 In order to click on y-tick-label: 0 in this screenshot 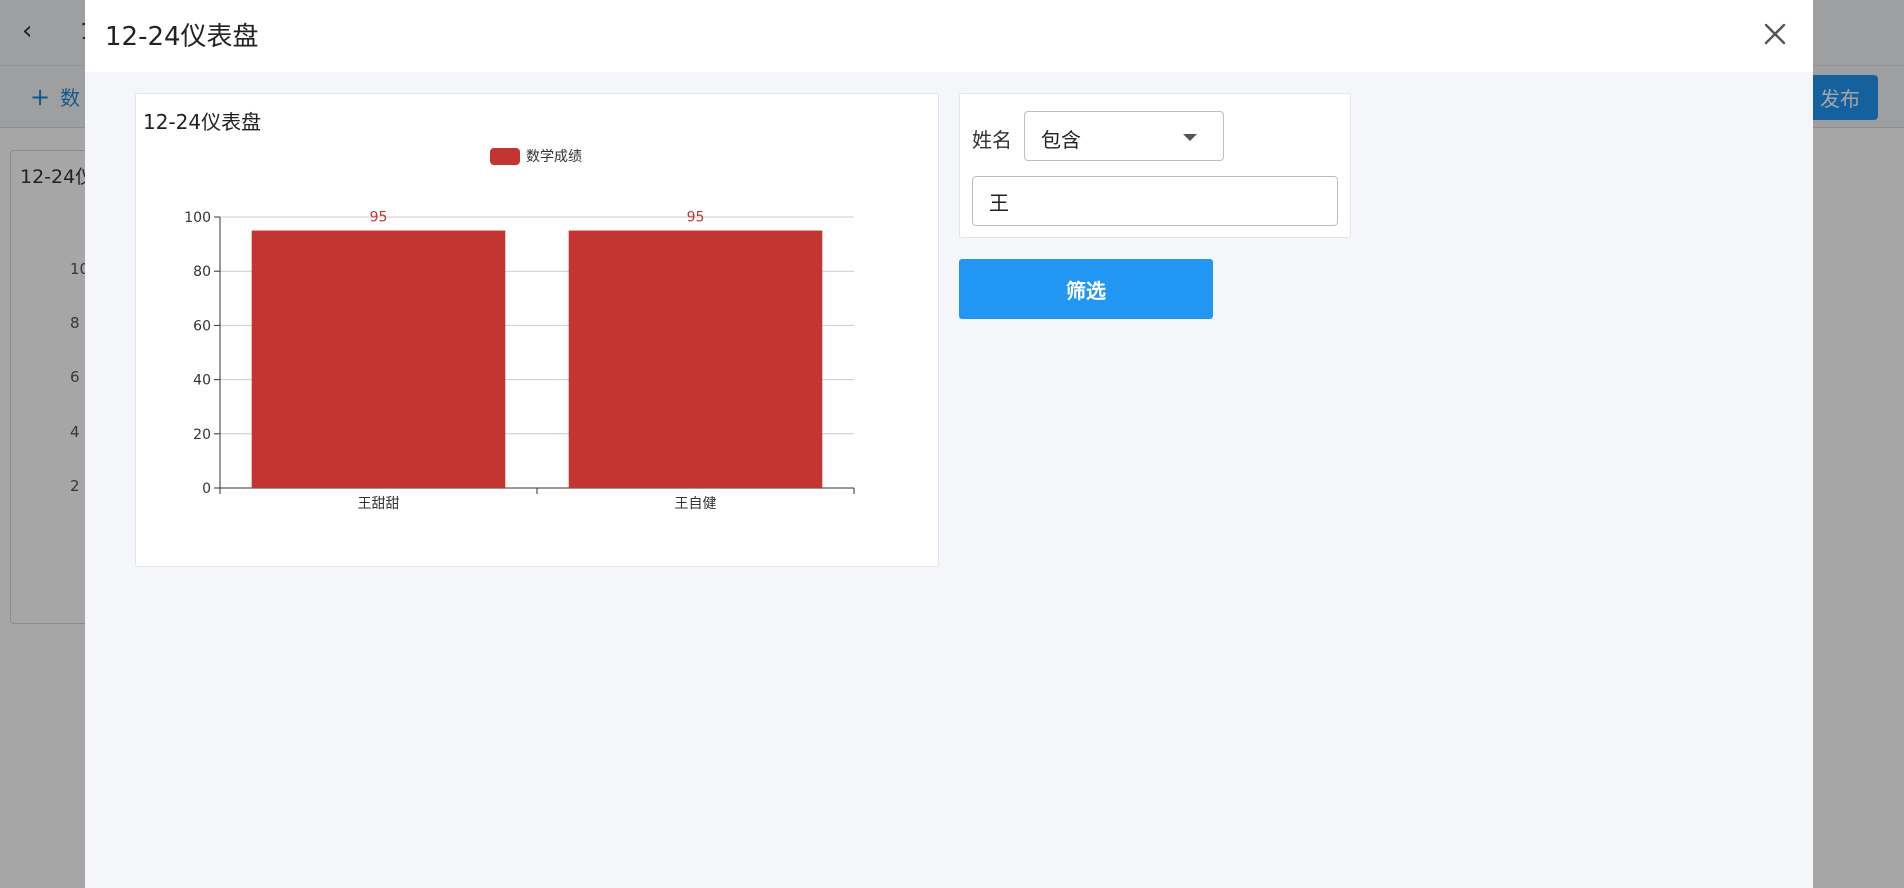, I will do `click(206, 489)`.